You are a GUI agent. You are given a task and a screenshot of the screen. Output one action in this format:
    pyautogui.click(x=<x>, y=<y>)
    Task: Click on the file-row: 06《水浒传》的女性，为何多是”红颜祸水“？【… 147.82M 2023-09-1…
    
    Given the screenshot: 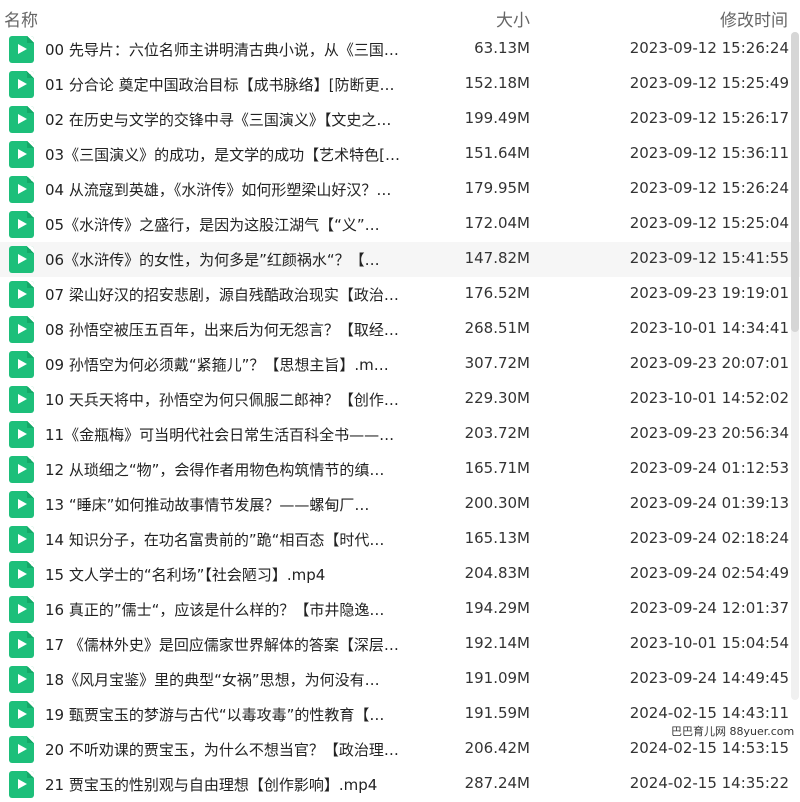 What is the action you would take?
    pyautogui.click(x=400, y=259)
    